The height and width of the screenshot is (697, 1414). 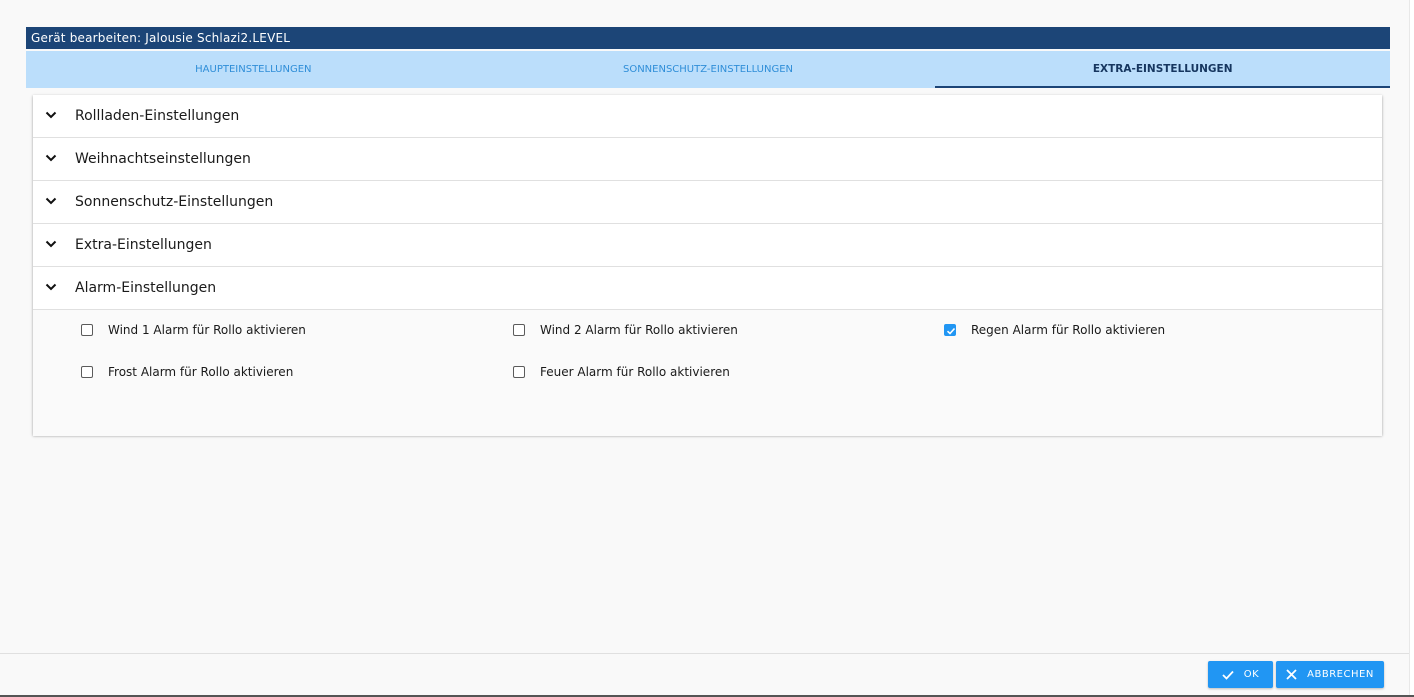 What do you see at coordinates (639, 330) in the screenshot?
I see `checkbox-label: Wind 2 Alarm für Rollo aktivieren` at bounding box center [639, 330].